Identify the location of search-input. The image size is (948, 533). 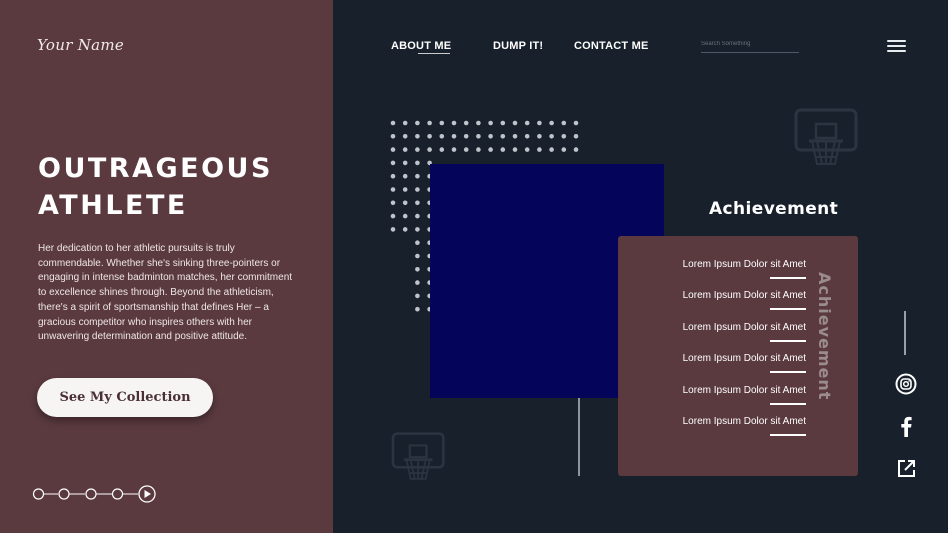
(750, 44).